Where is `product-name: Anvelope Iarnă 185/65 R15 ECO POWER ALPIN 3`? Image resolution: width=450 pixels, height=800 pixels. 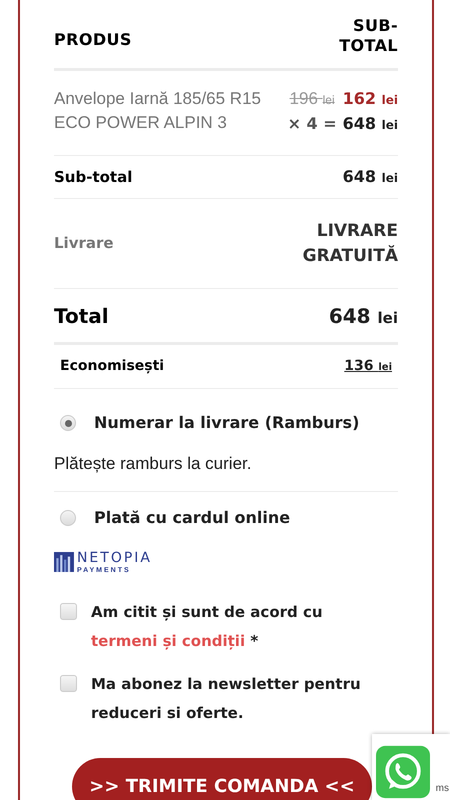
product-name: Anvelope Iarnă 185/65 R15 ECO POWER ALPIN 3 is located at coordinates (158, 111).